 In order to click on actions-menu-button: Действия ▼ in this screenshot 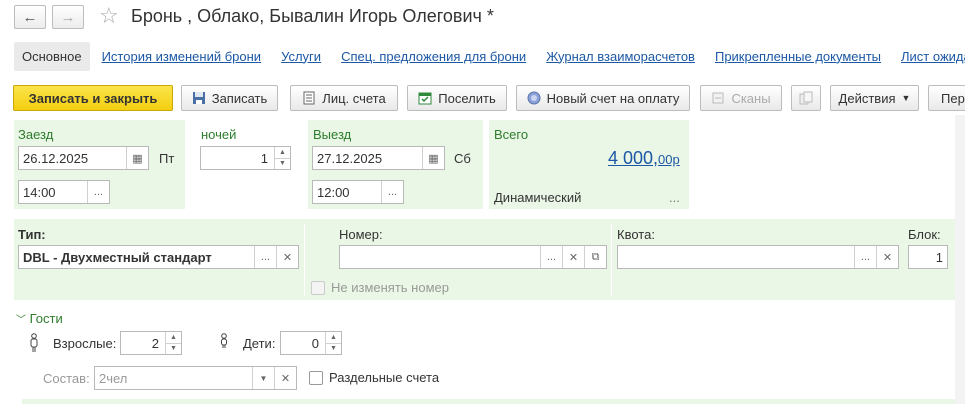, I will do `click(874, 98)`.